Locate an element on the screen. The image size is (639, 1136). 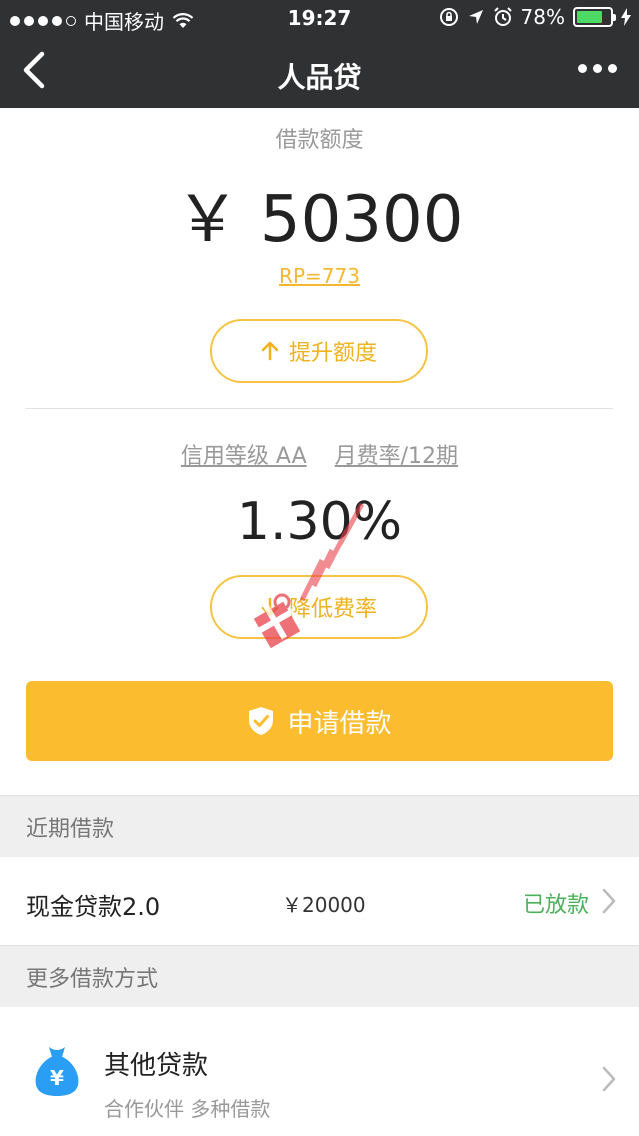
rate-value: 1.30% is located at coordinates (319, 522).